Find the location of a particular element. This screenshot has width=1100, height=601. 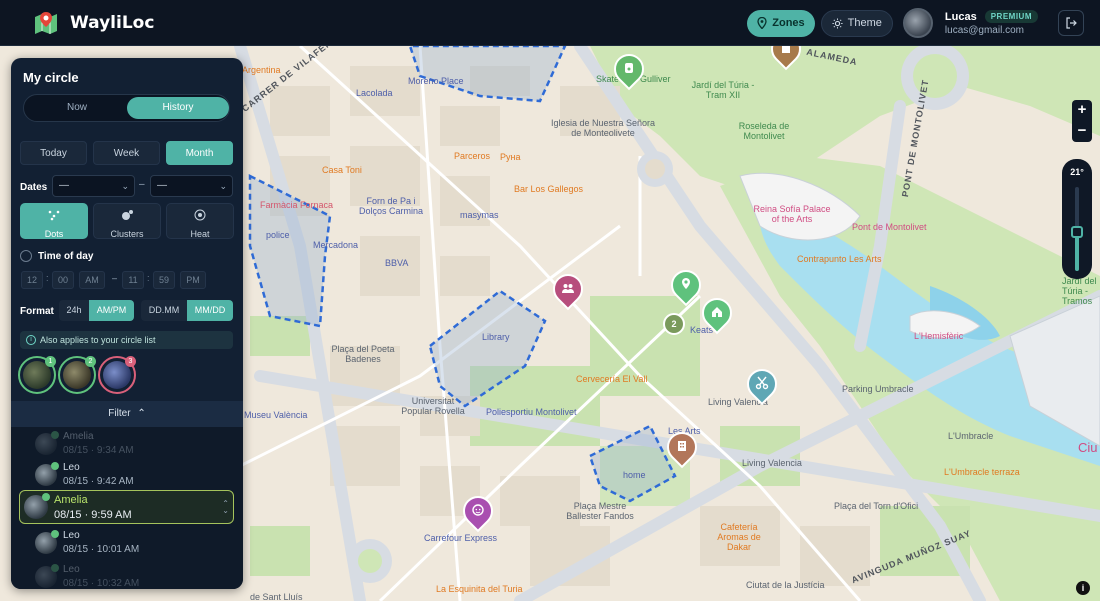

filter-toggle: Filter ⌃ is located at coordinates (127, 414).